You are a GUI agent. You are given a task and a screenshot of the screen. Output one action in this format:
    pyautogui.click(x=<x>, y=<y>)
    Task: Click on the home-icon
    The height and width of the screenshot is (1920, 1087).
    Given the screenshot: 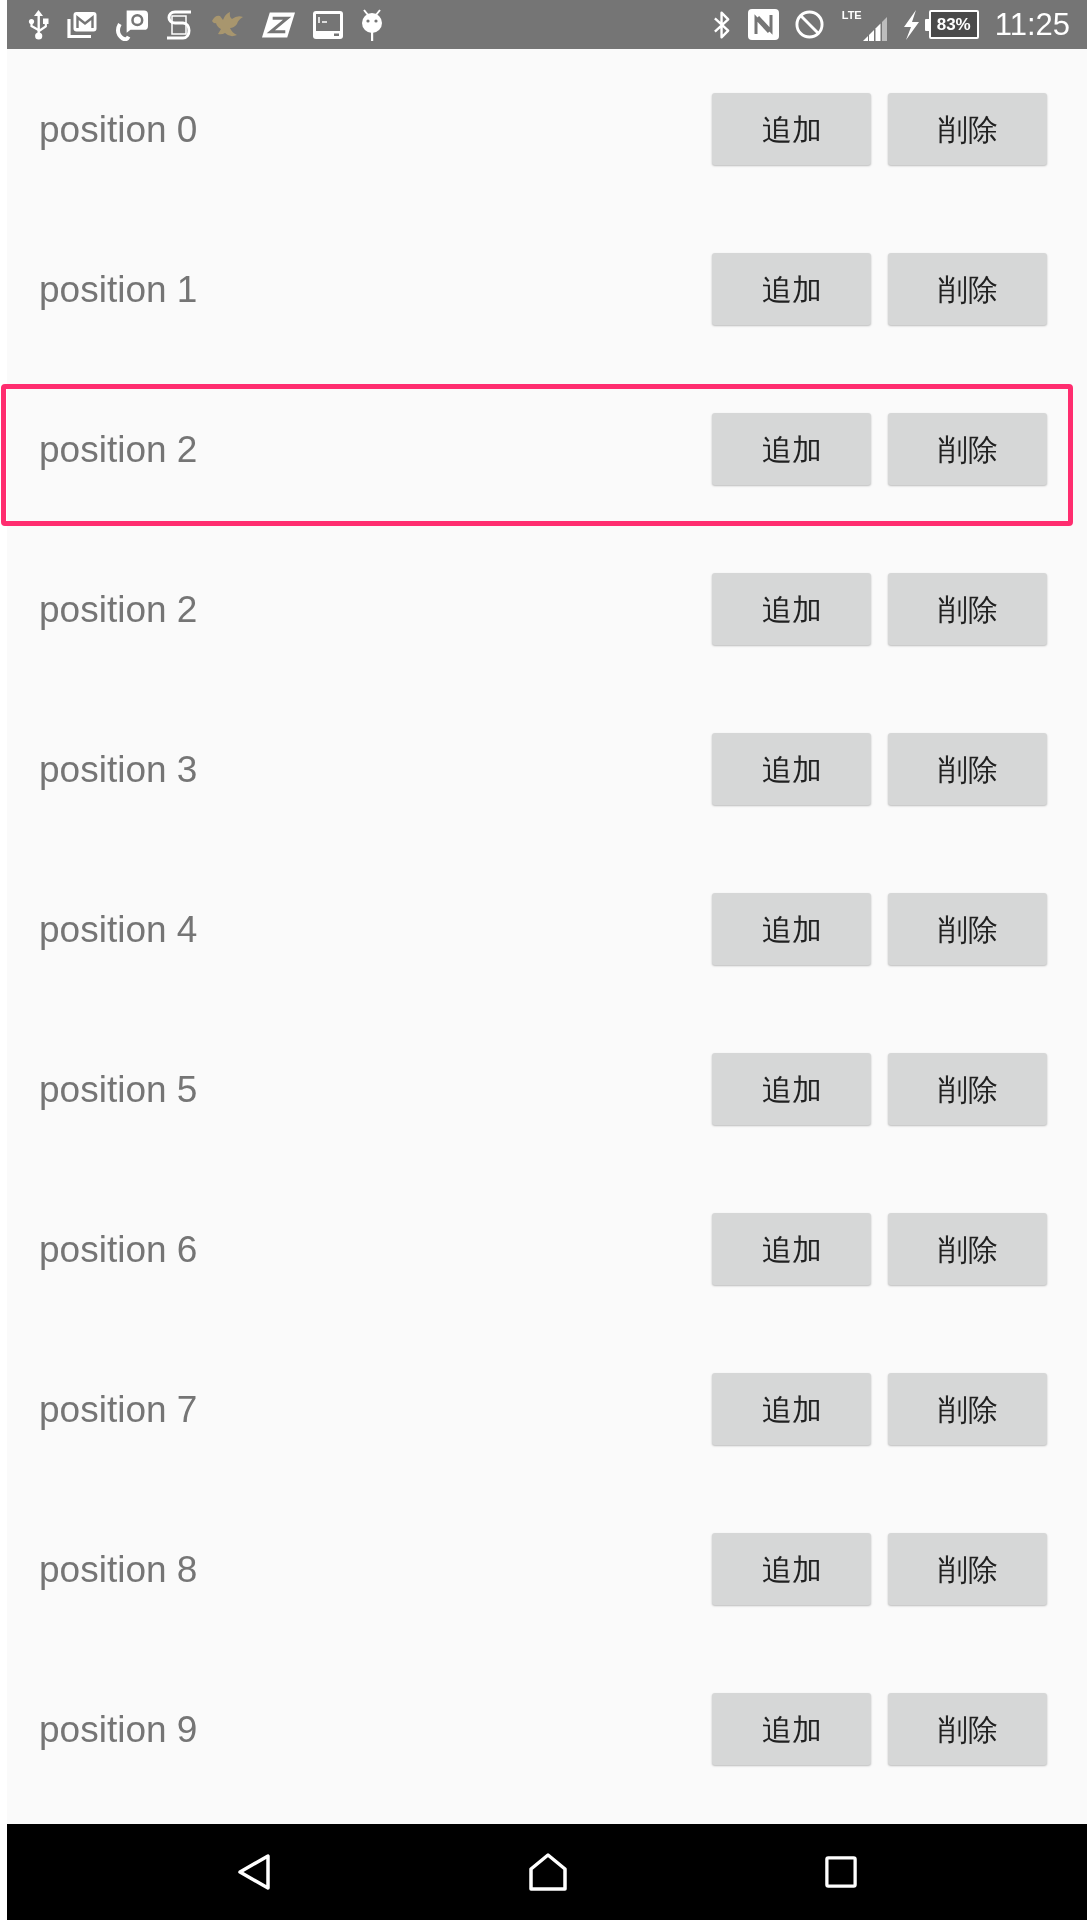 What is the action you would take?
    pyautogui.click(x=548, y=1872)
    